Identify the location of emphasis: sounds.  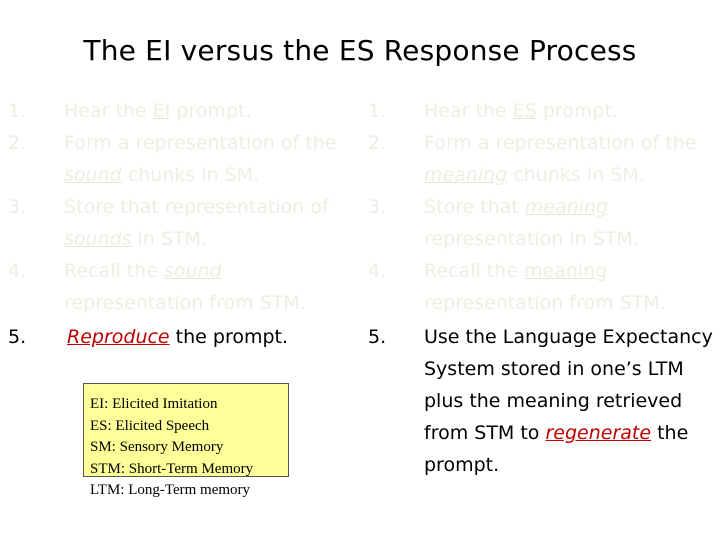
(98, 239).